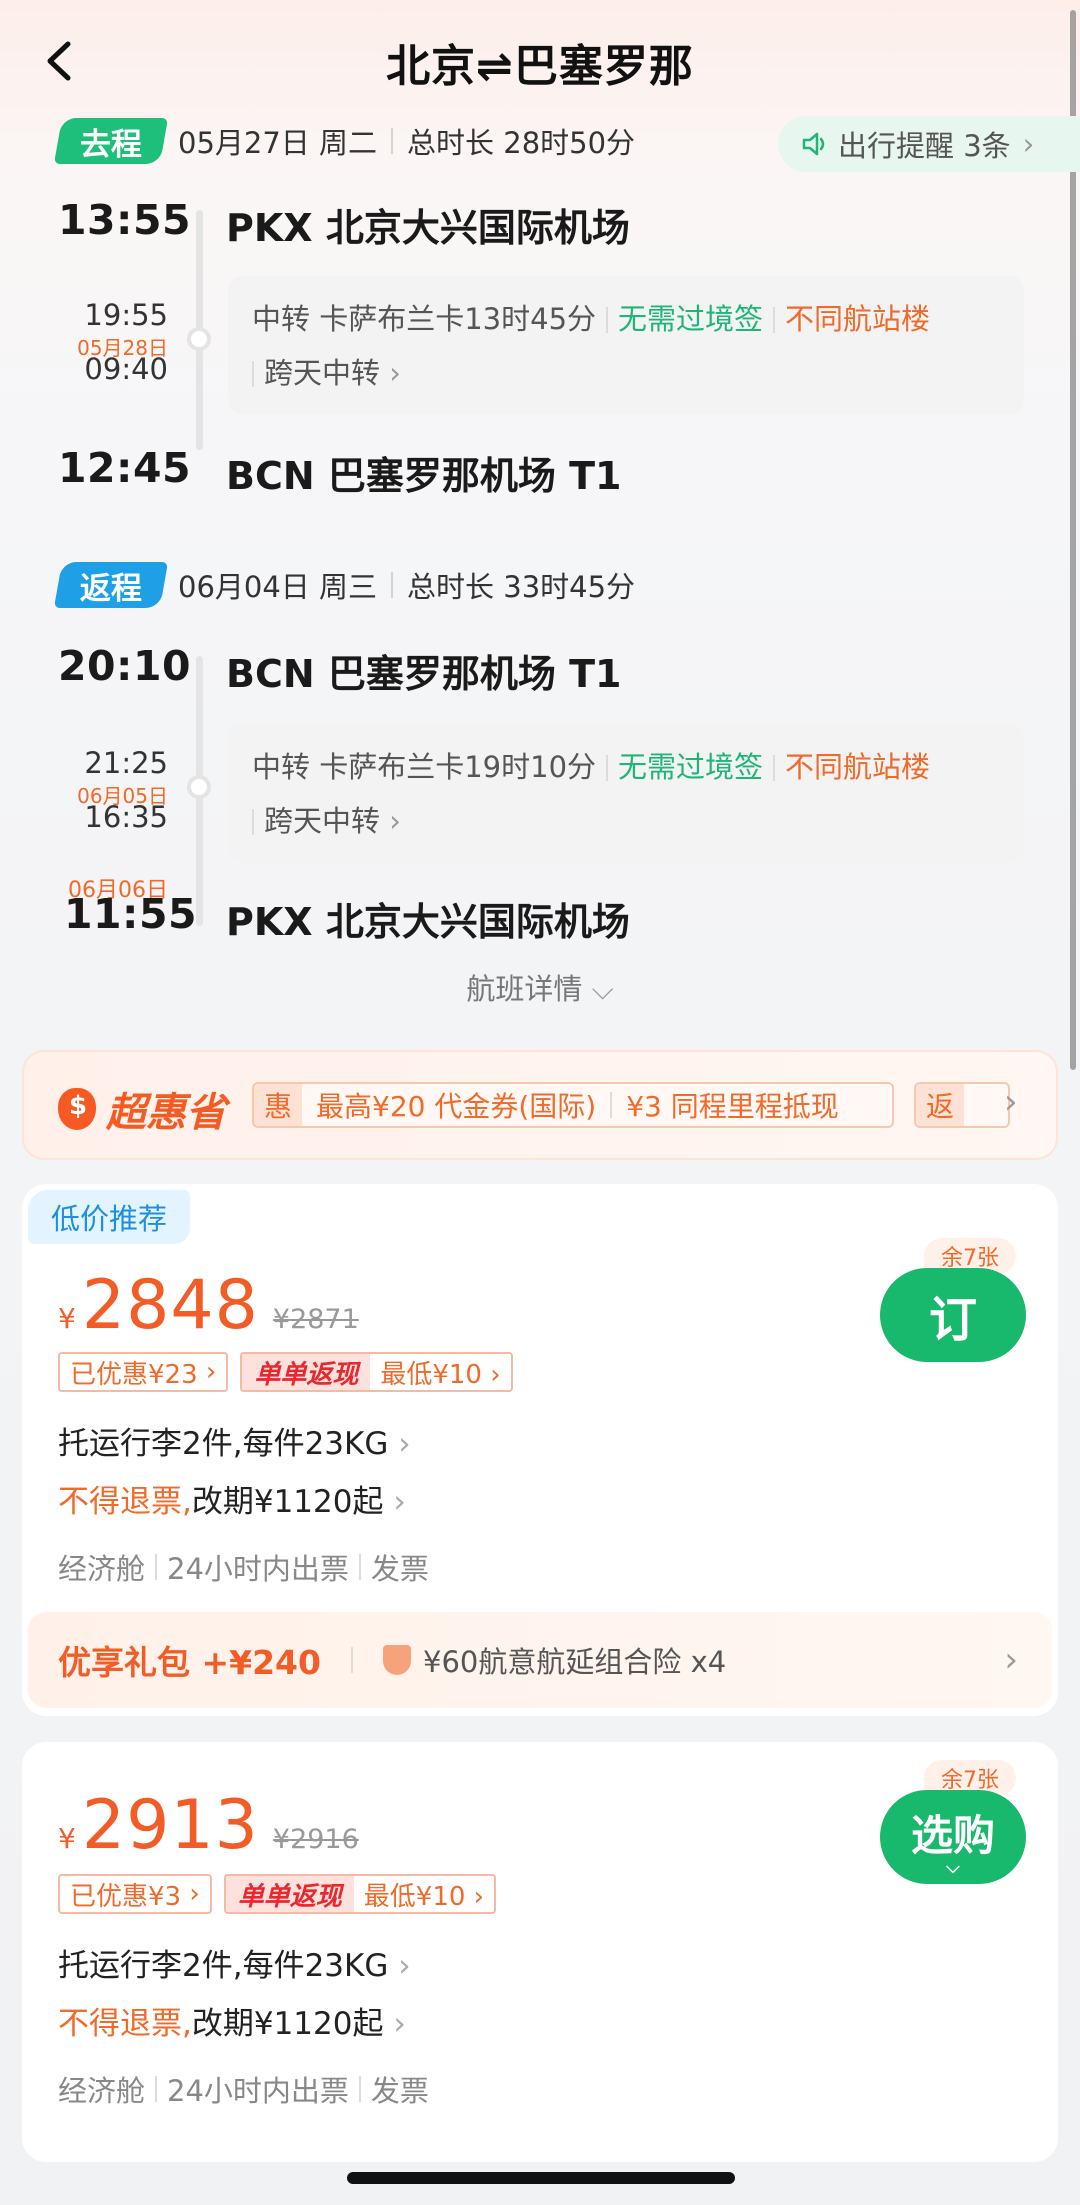 This screenshot has width=1080, height=2205. Describe the element at coordinates (170, 1305) in the screenshot. I see `offer-price: 2848` at that location.